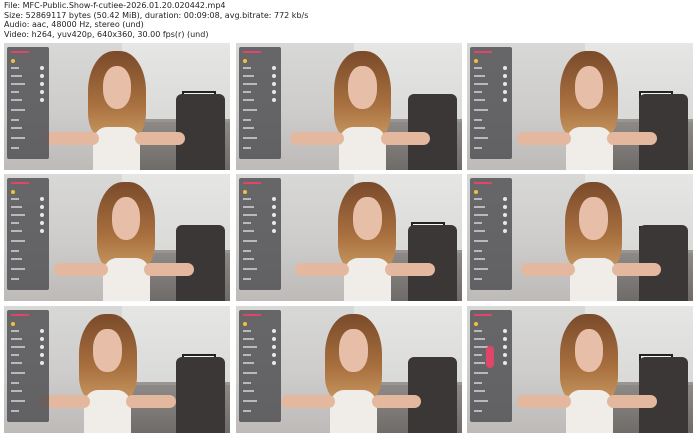  What do you see at coordinates (200, 394) in the screenshot?
I see `chair` at bounding box center [200, 394].